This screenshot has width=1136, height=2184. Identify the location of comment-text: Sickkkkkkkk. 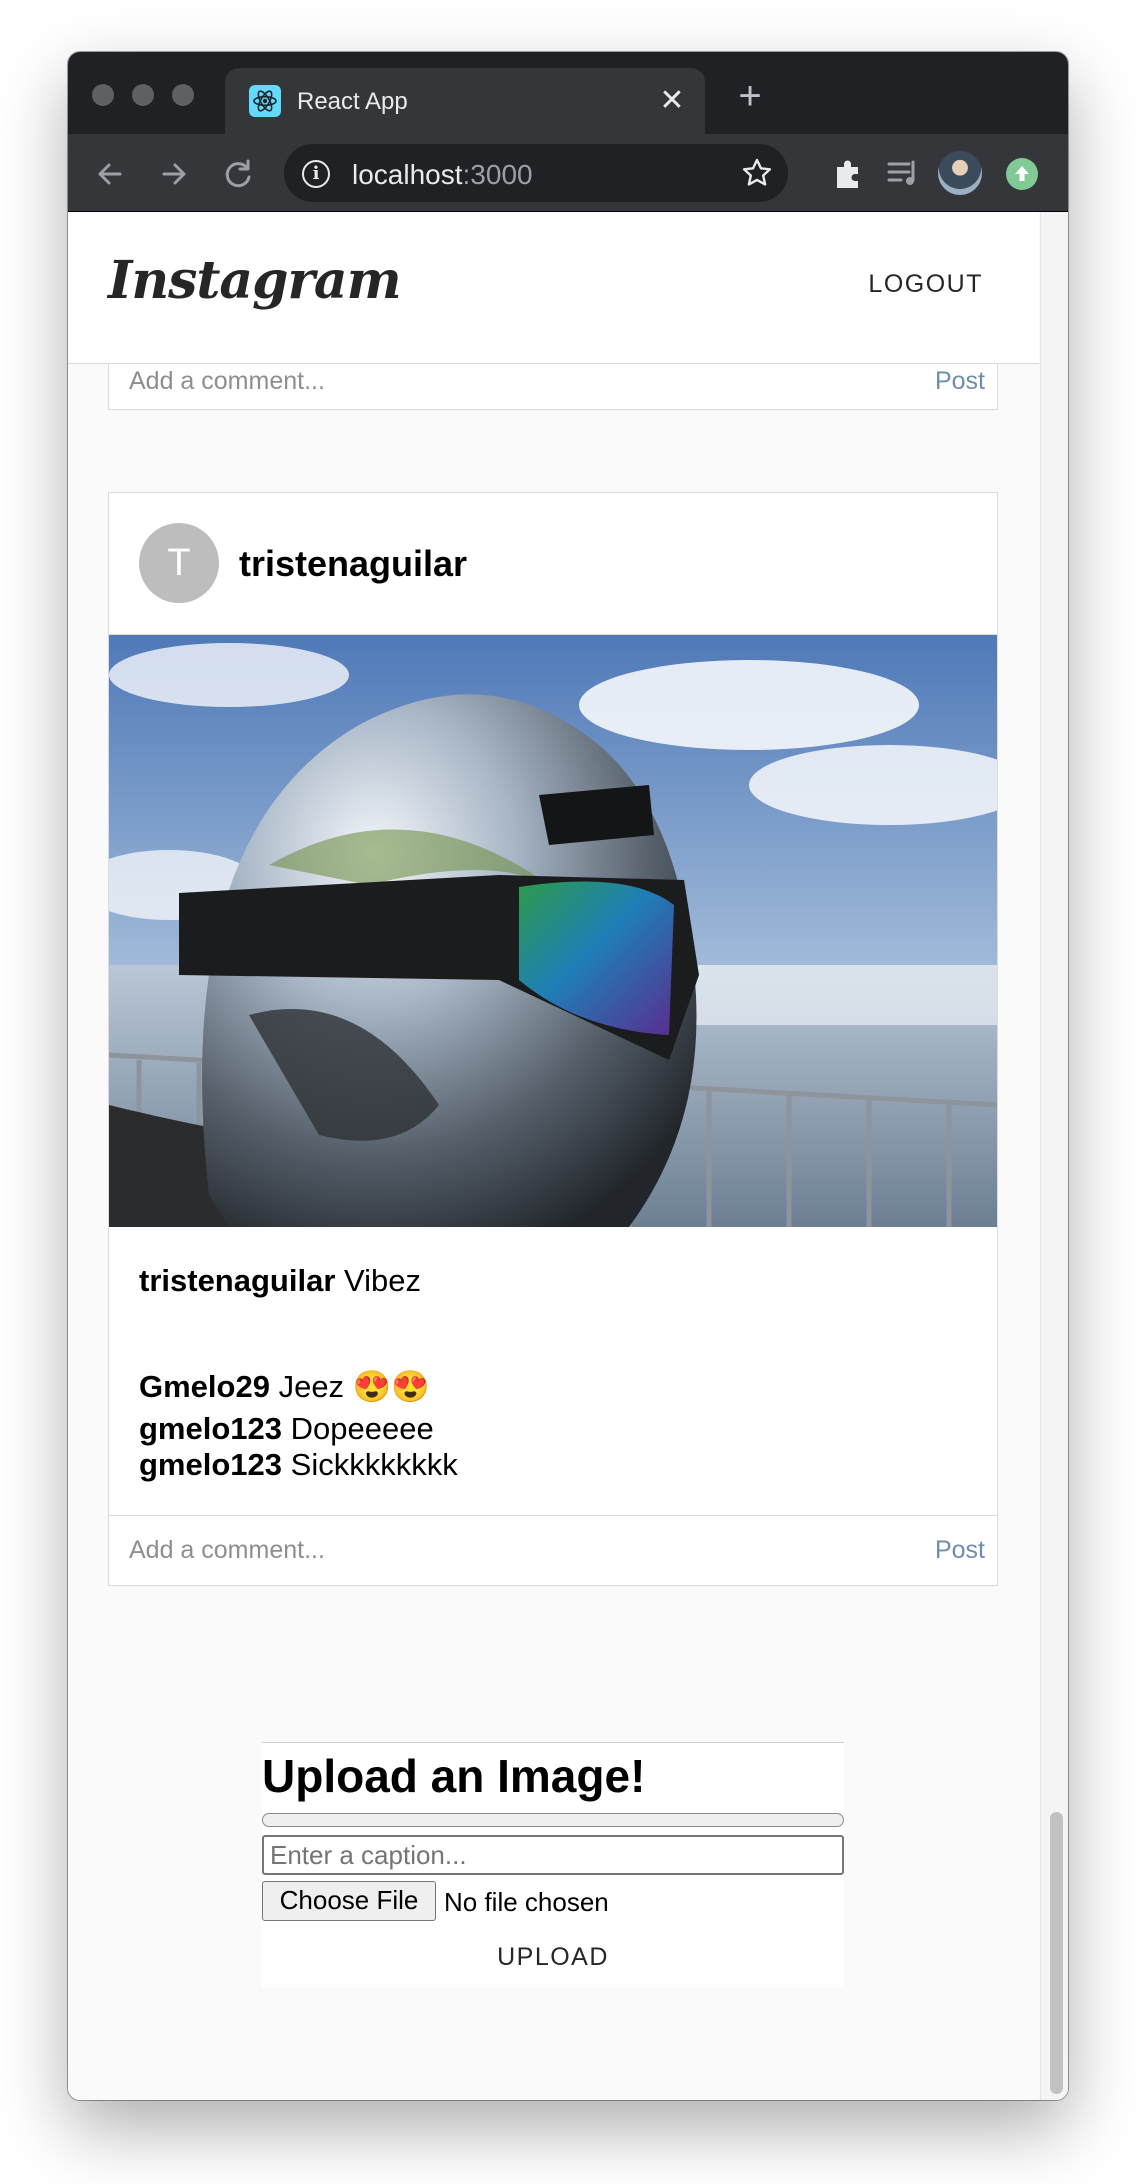
(374, 1464).